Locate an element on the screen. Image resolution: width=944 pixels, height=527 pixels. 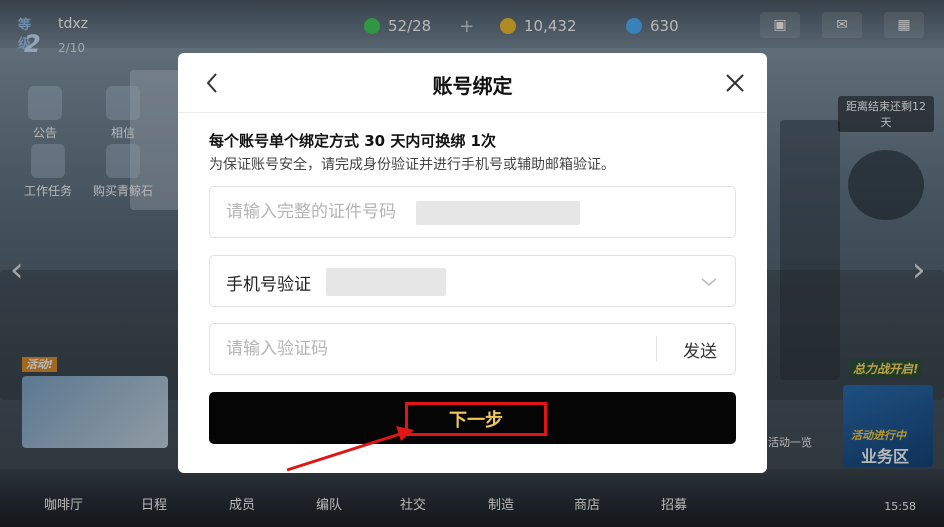
redacted-phone is located at coordinates (386, 282).